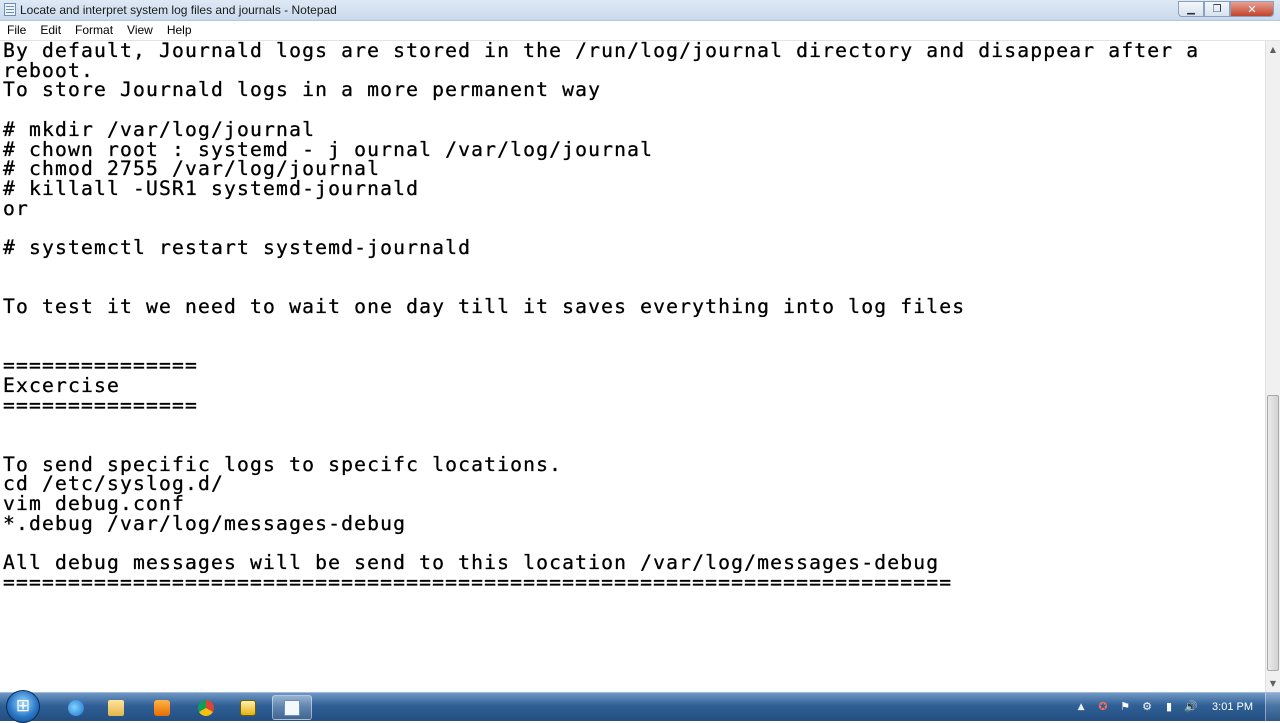 The image size is (1280, 723). I want to click on network-icon: ▮, so click(1169, 707).